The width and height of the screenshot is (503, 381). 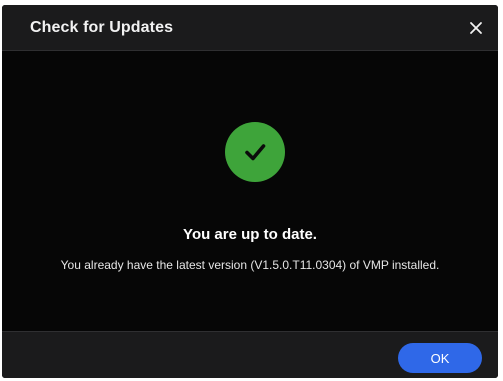 What do you see at coordinates (250, 354) in the screenshot?
I see `dialog-footer: OK` at bounding box center [250, 354].